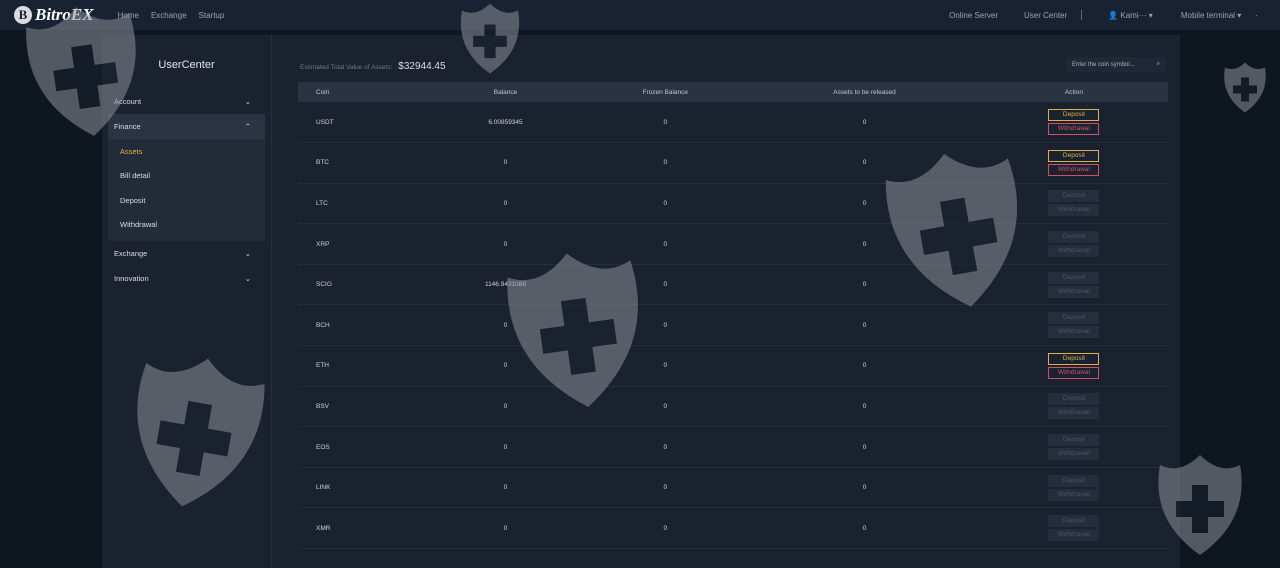 The width and height of the screenshot is (1280, 568). I want to click on table-row: XRP 0 0 0 Deposit Withdrawal, so click(733, 244).